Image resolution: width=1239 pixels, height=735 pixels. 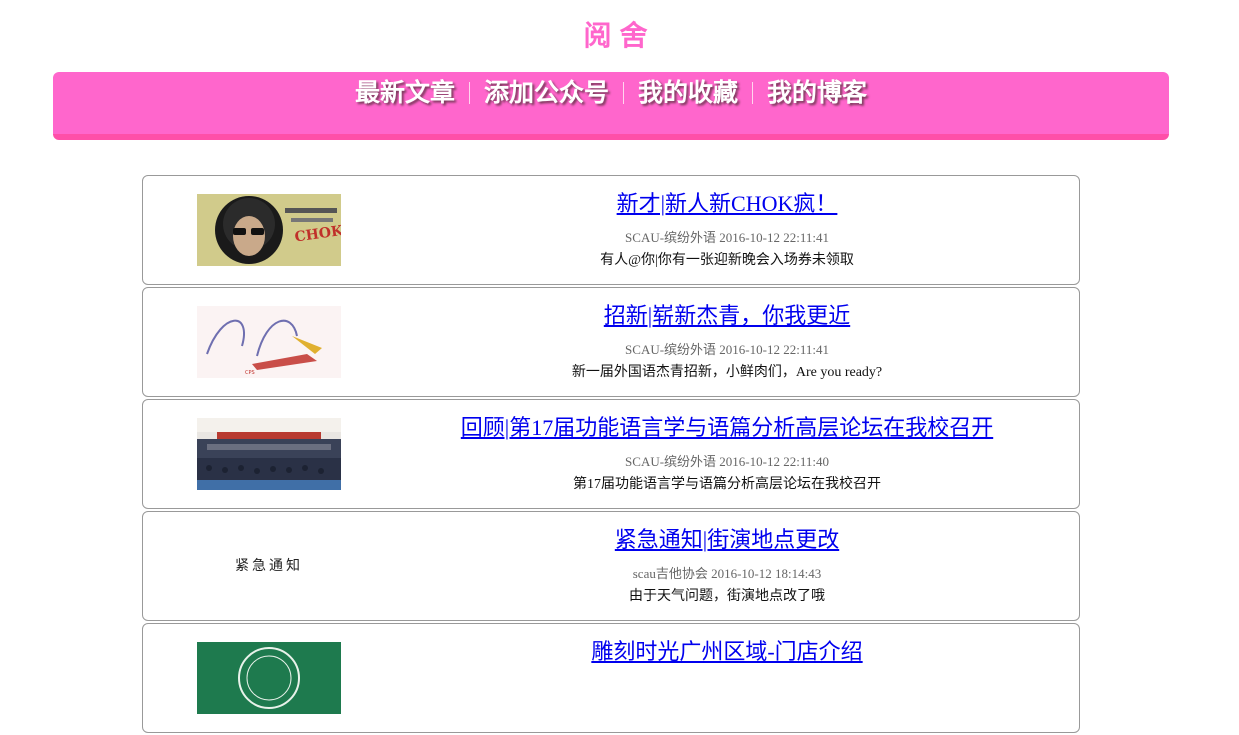 I want to click on nav-latest-articles: 最新文章, so click(x=405, y=93).